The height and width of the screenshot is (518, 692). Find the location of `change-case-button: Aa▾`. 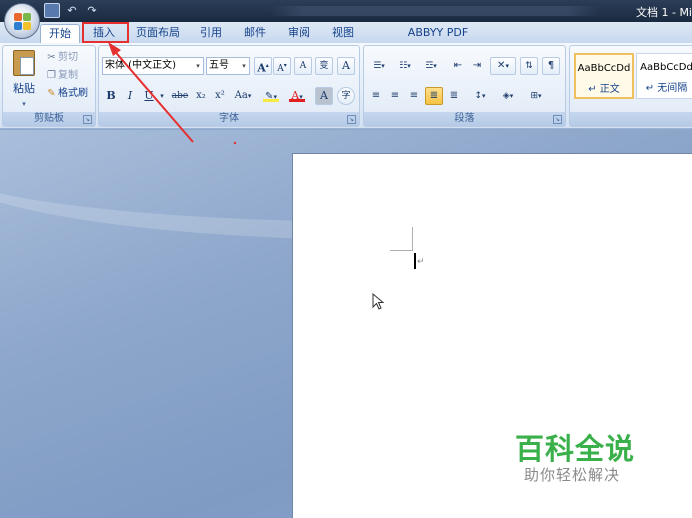

change-case-button: Aa▾ is located at coordinates (243, 96).